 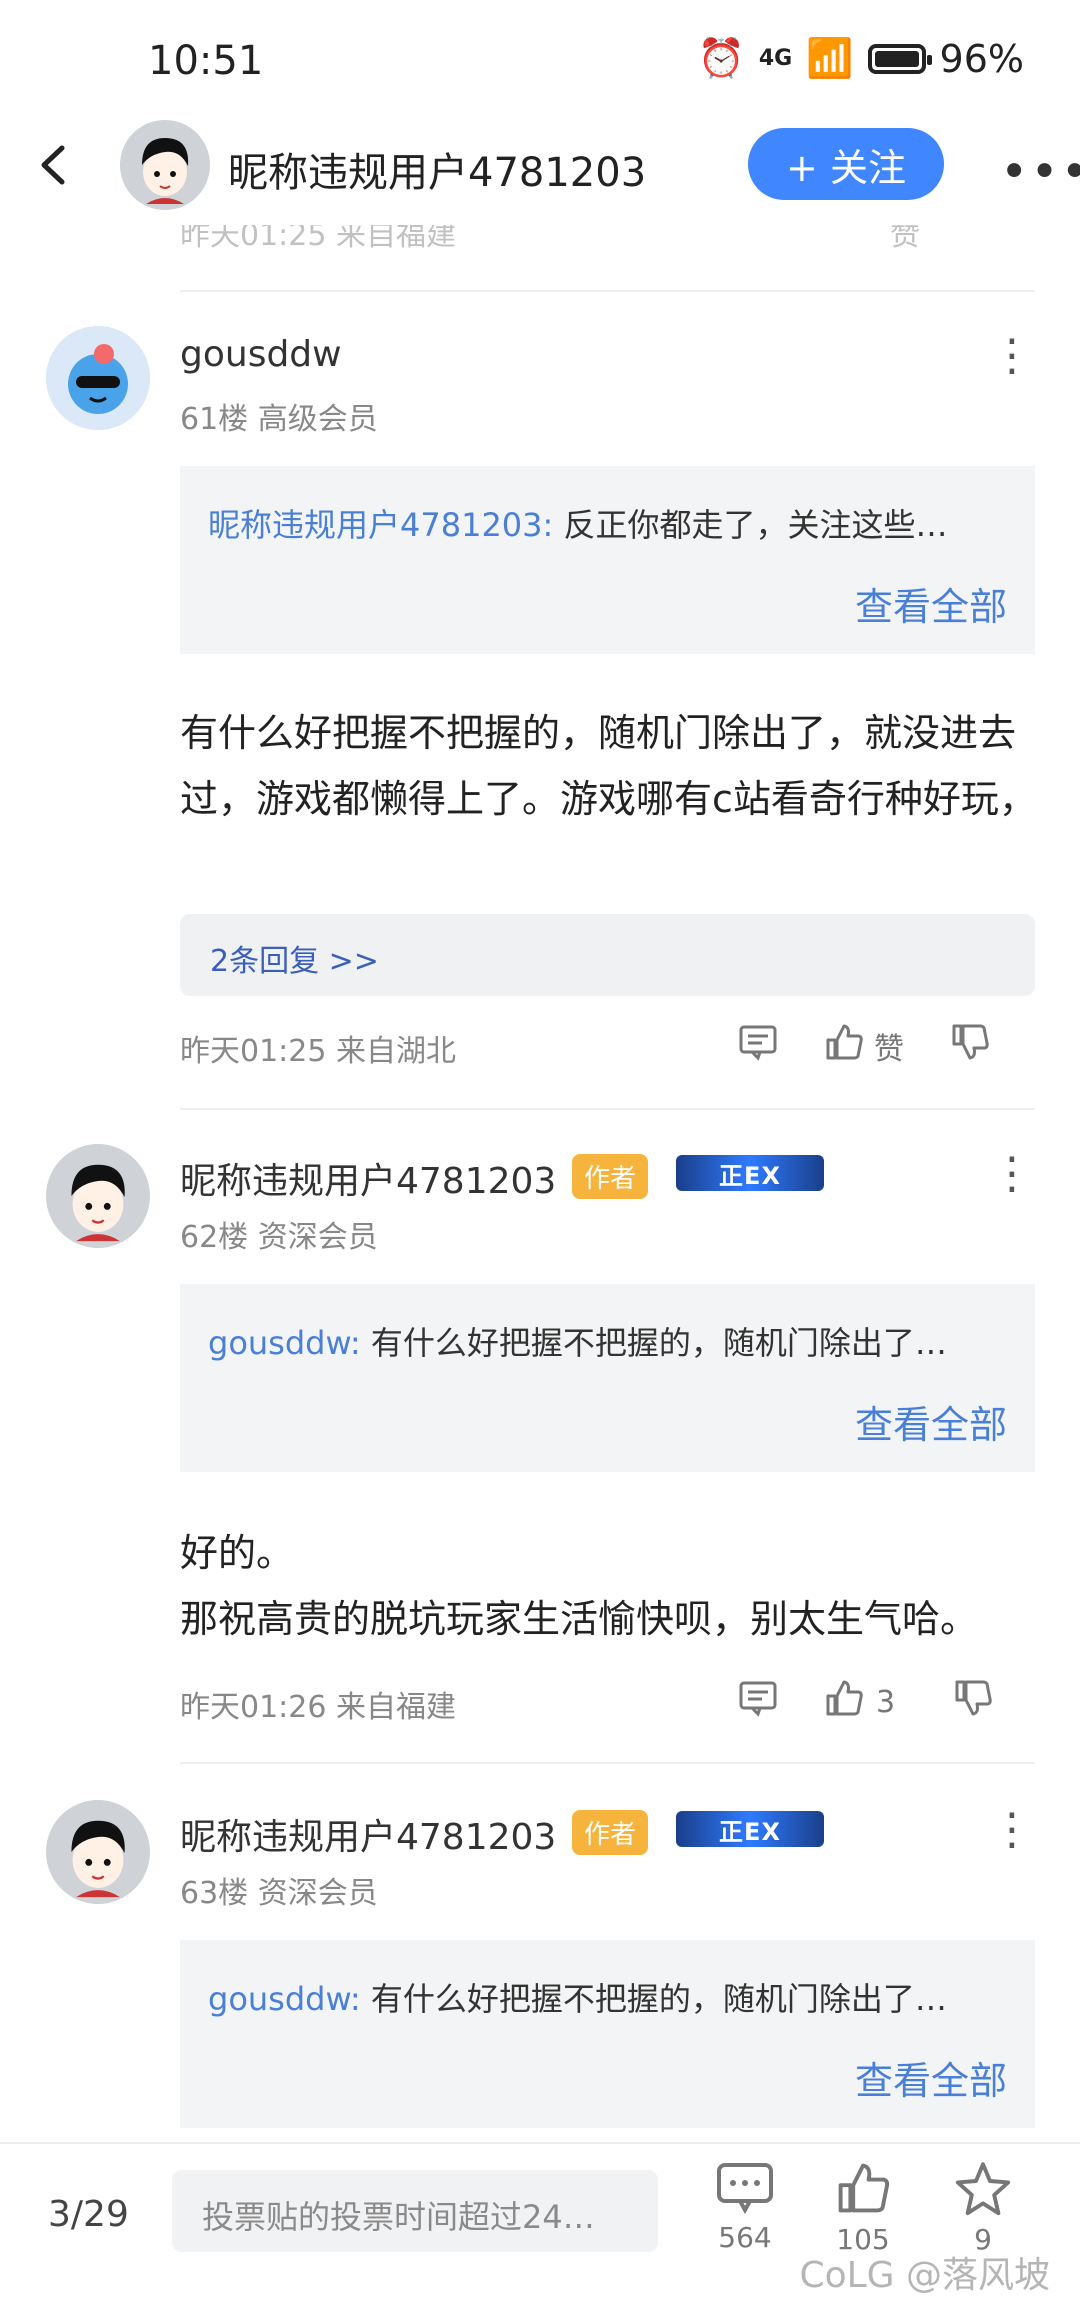 I want to click on comments-count: 564, so click(x=745, y=2237).